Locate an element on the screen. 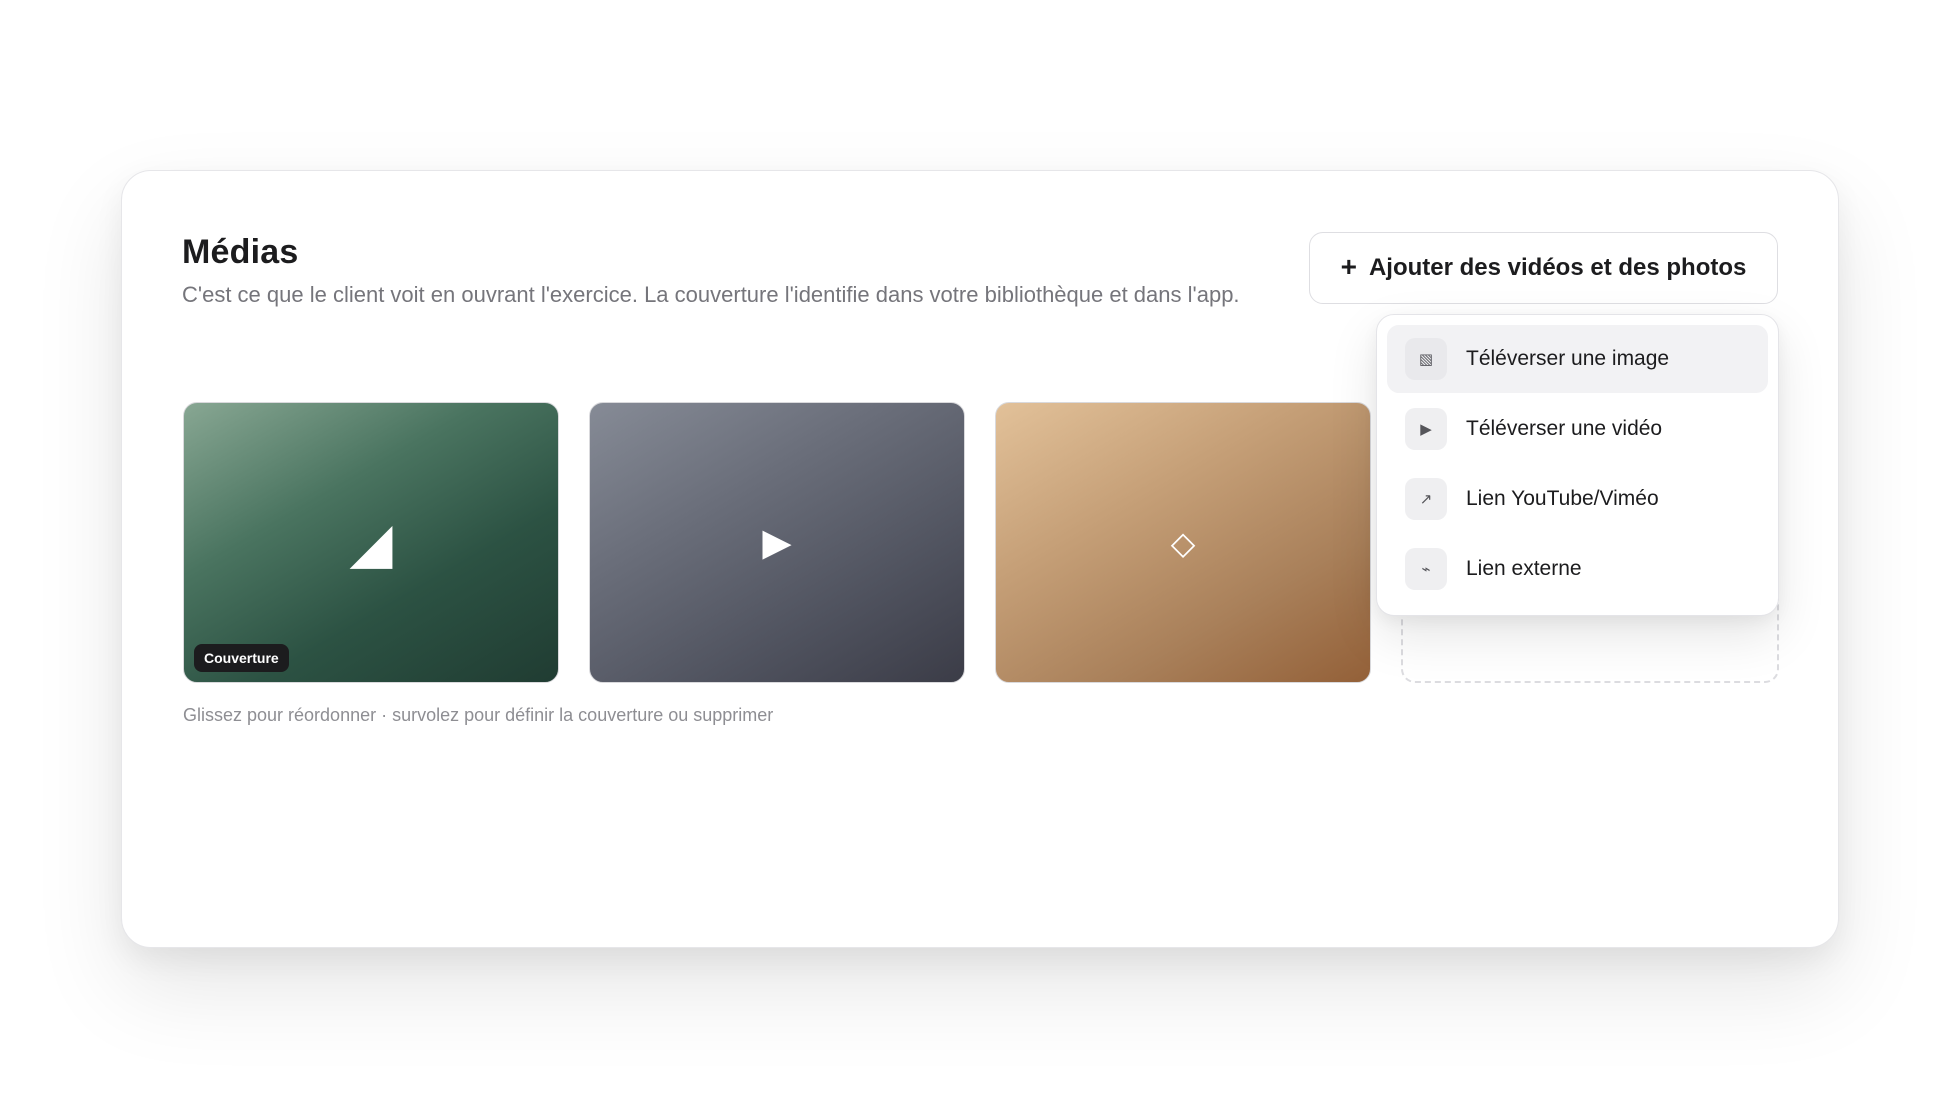 The height and width of the screenshot is (1120, 1960). image-icon: ◢ is located at coordinates (371, 542).